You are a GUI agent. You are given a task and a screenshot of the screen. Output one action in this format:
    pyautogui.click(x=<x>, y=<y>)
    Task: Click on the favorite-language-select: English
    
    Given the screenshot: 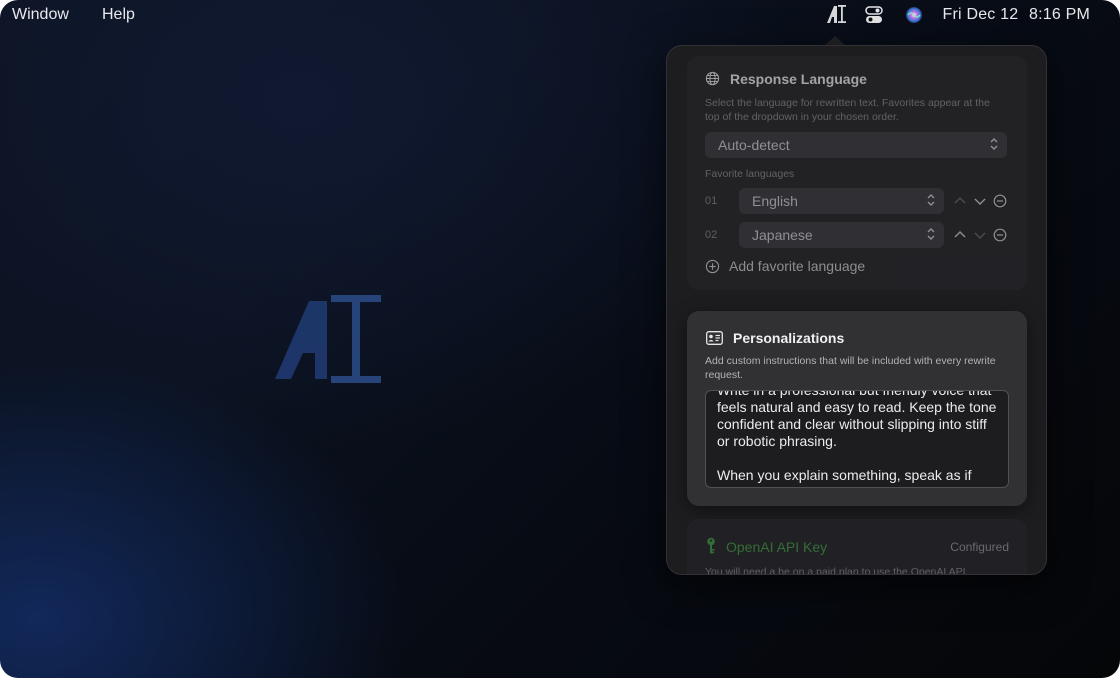 What is the action you would take?
    pyautogui.click(x=841, y=201)
    